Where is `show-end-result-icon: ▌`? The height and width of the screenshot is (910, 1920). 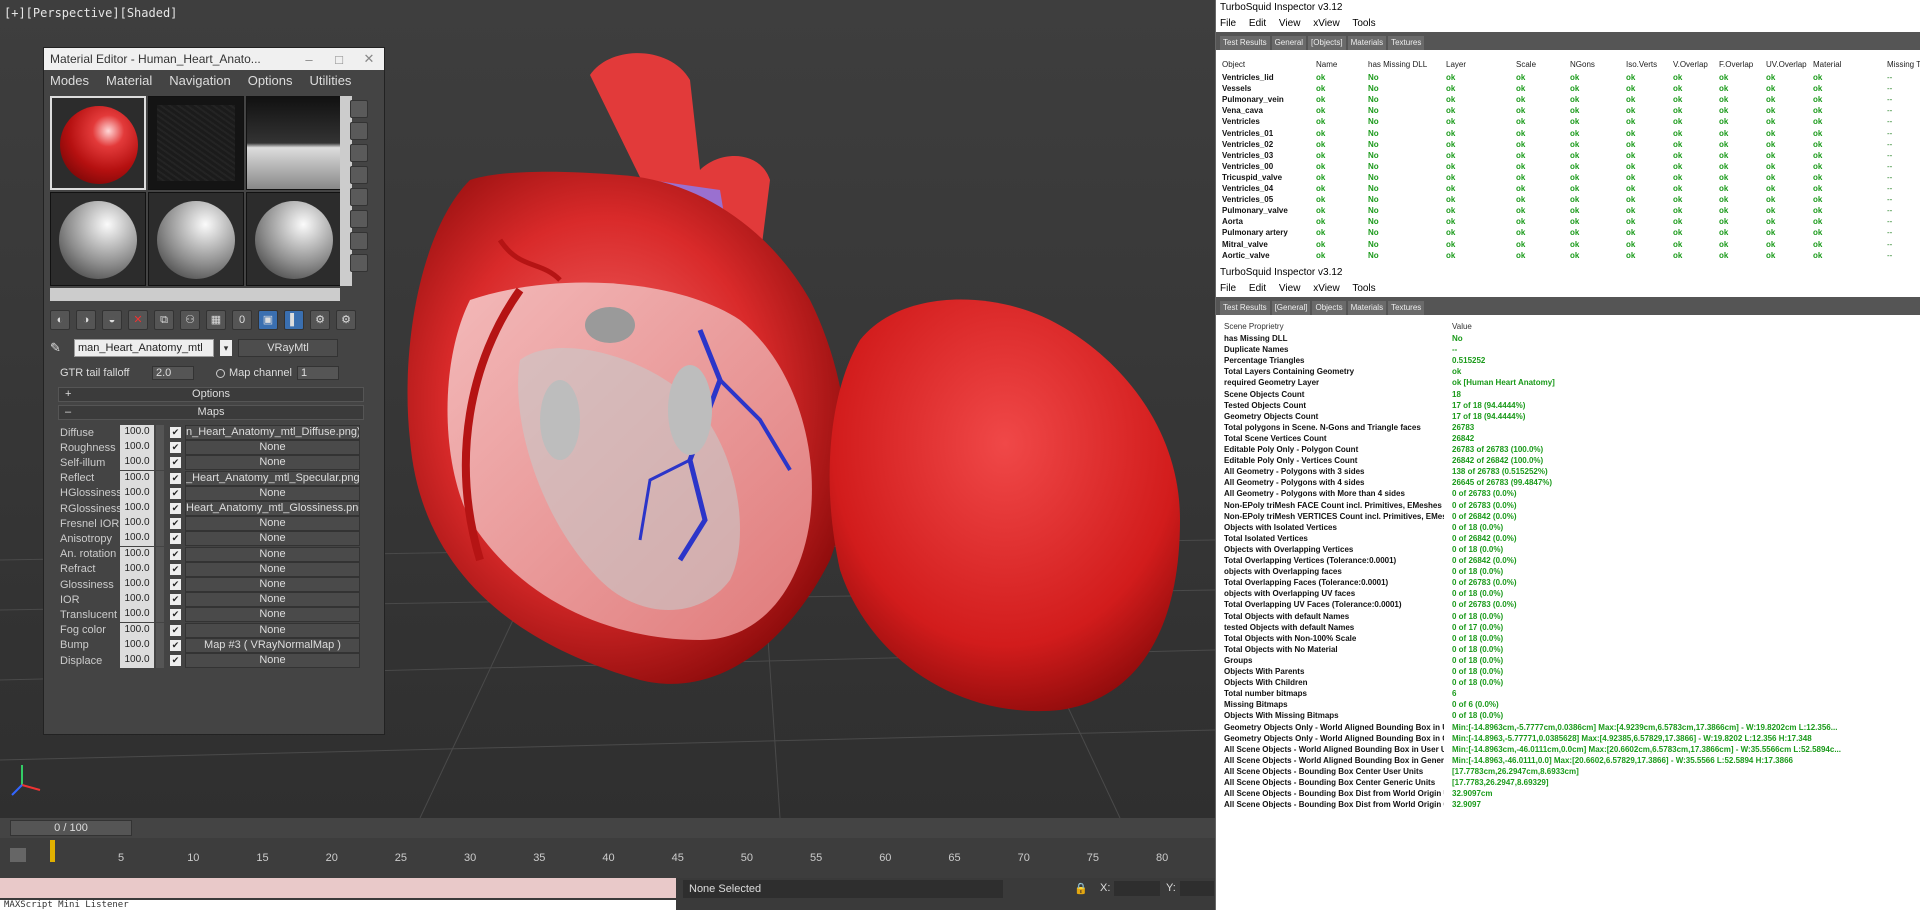 show-end-result-icon: ▌ is located at coordinates (294, 320).